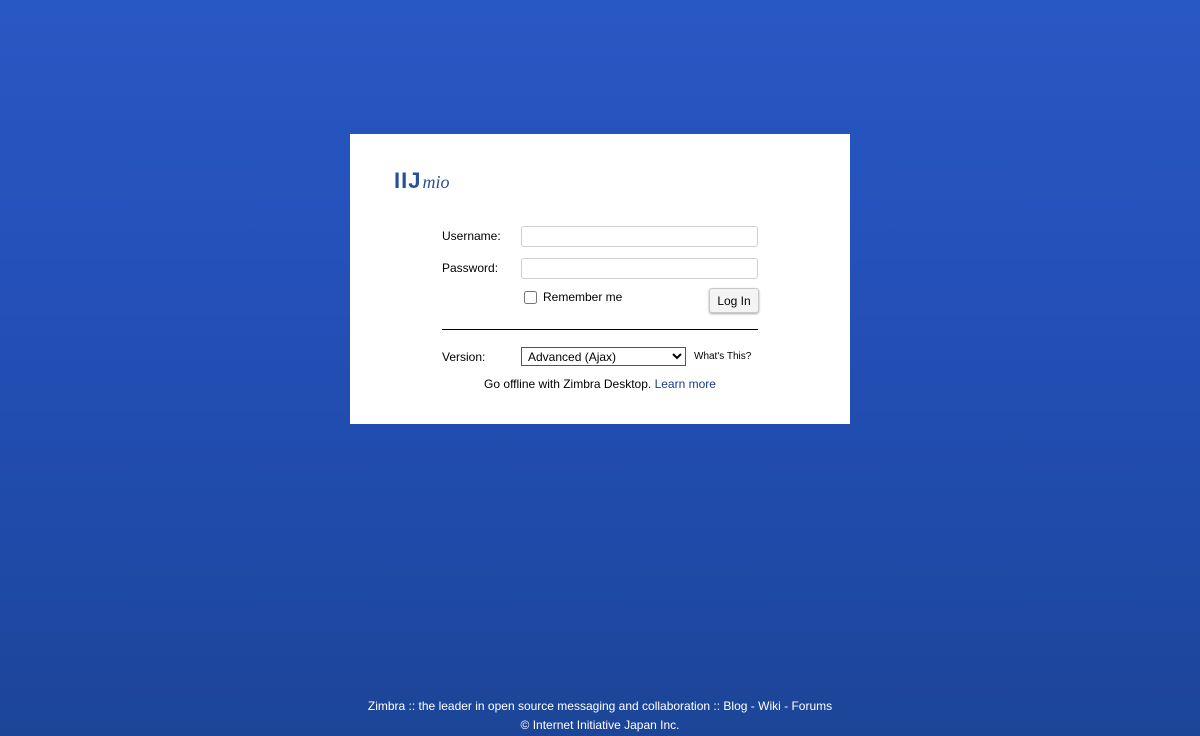 The height and width of the screenshot is (736, 1200). I want to click on remember-me-label: Remember me, so click(583, 297).